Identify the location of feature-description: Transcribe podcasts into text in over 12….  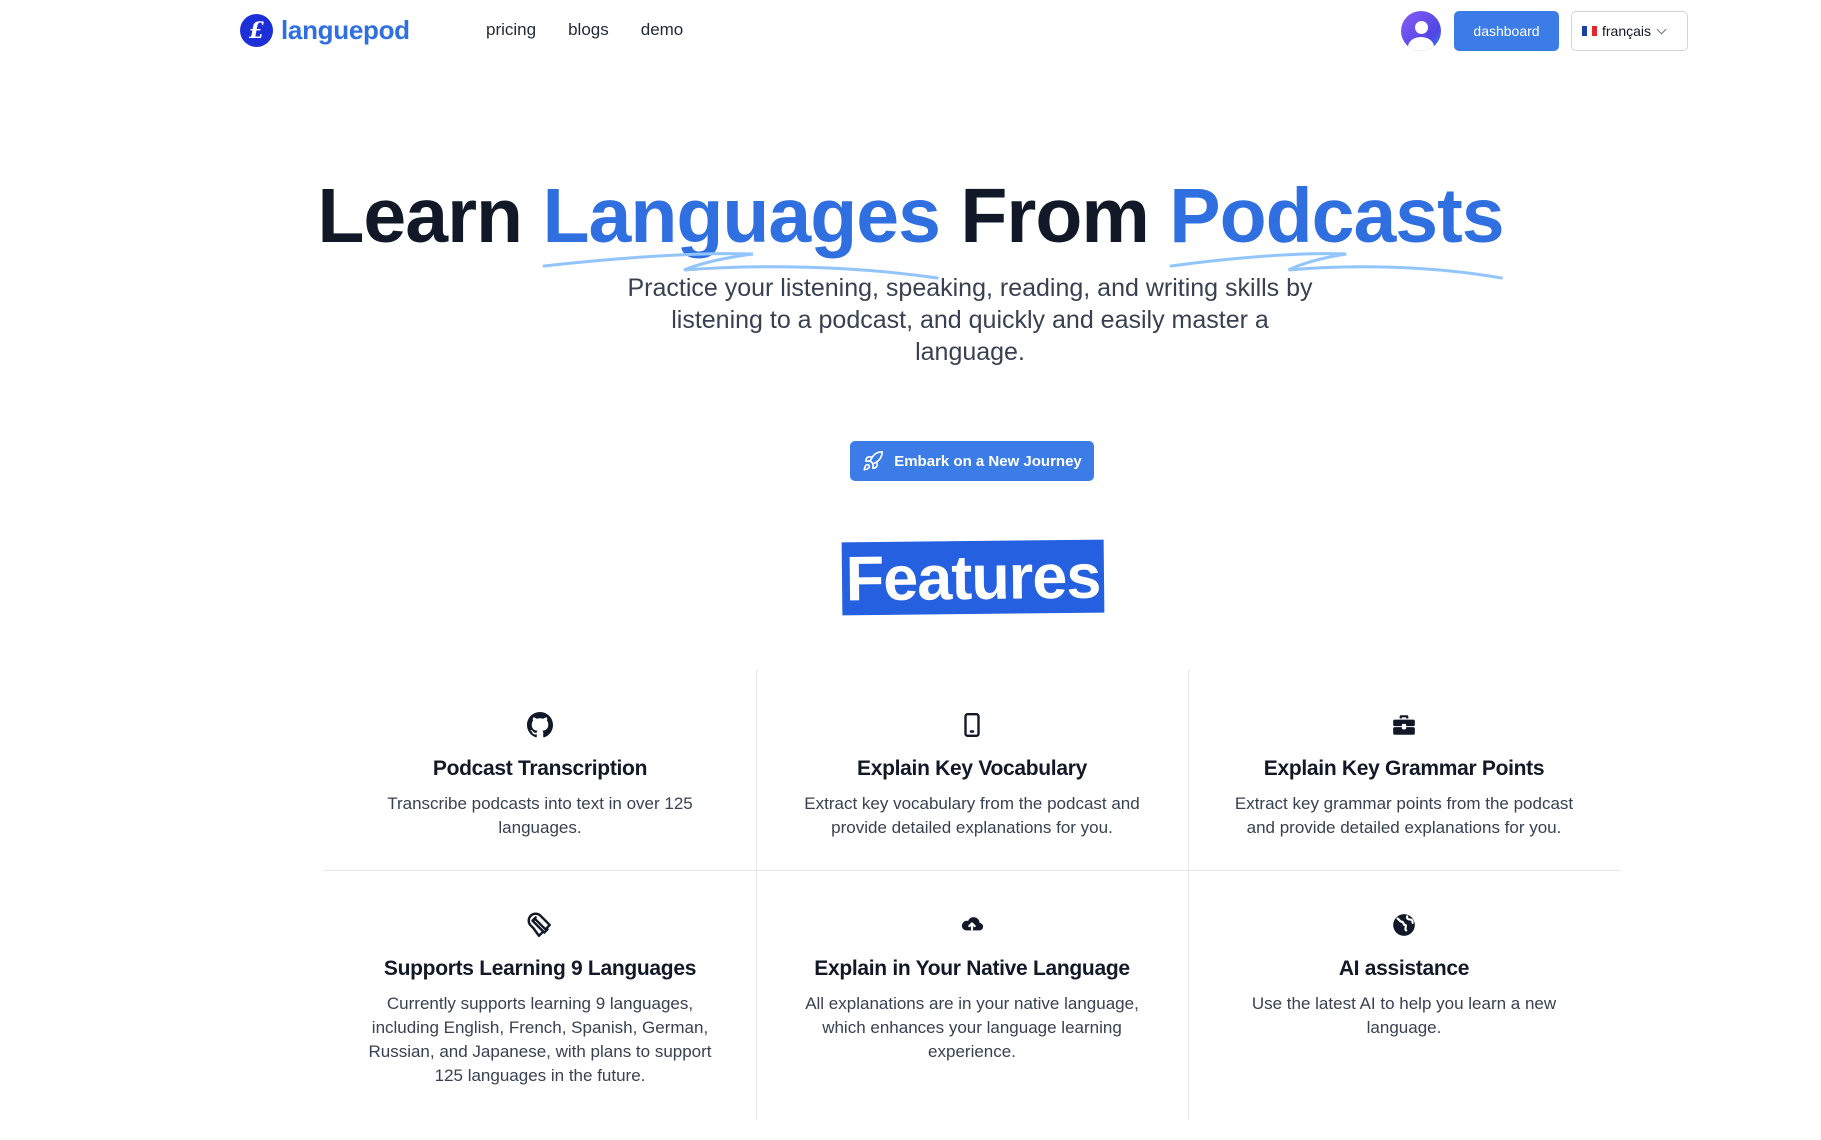
(540, 815).